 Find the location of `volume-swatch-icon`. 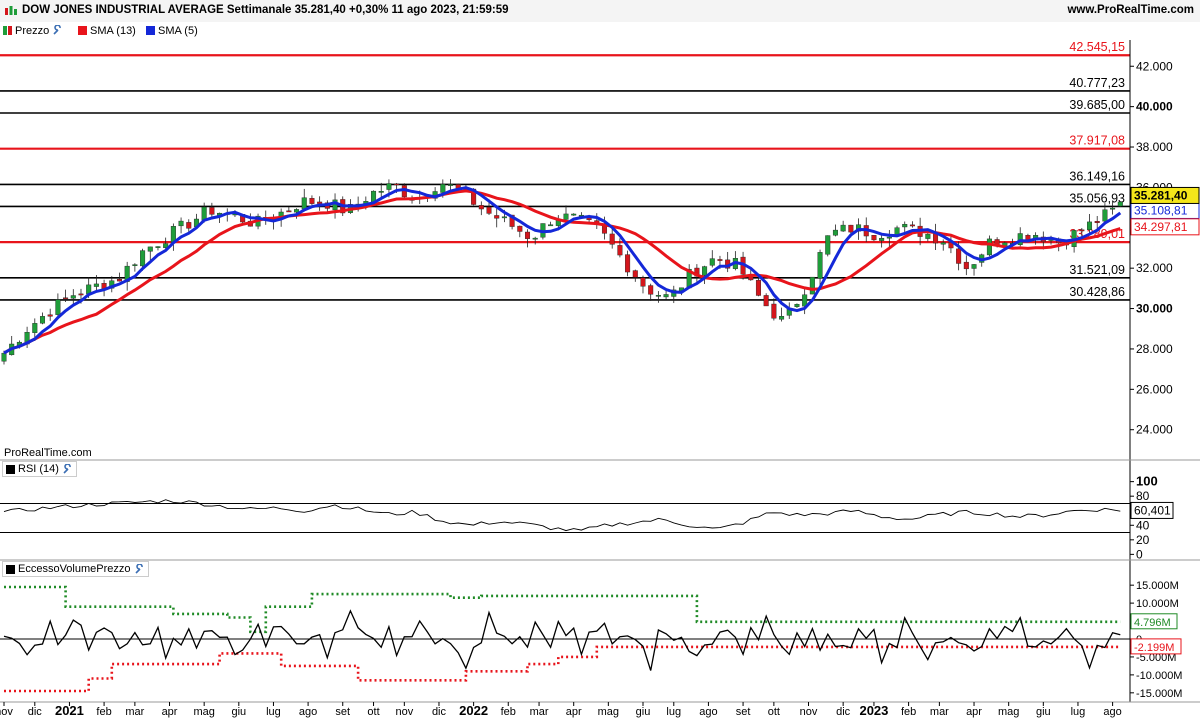

volume-swatch-icon is located at coordinates (10, 569).